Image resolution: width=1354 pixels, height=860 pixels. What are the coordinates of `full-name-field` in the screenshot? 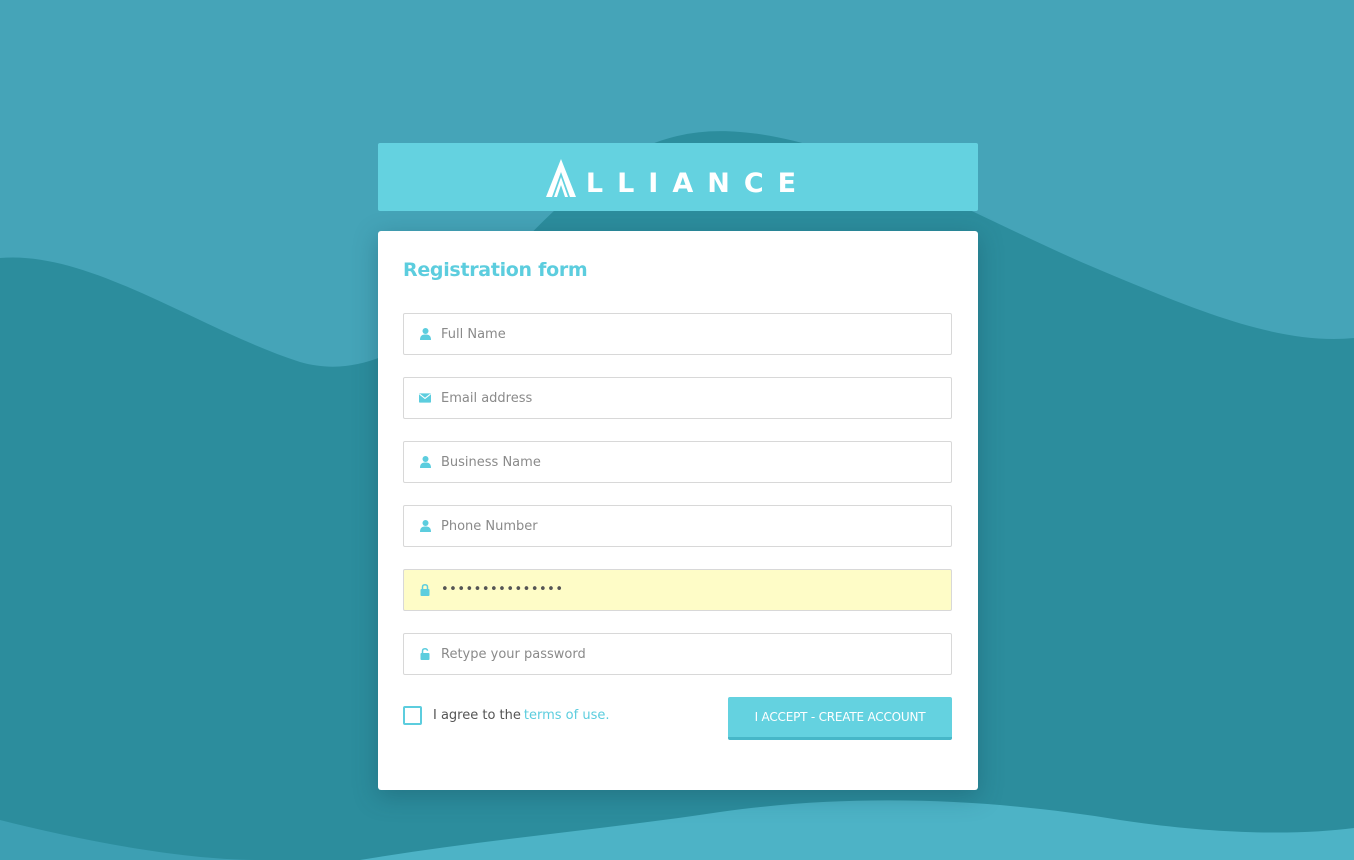 It's located at (677, 334).